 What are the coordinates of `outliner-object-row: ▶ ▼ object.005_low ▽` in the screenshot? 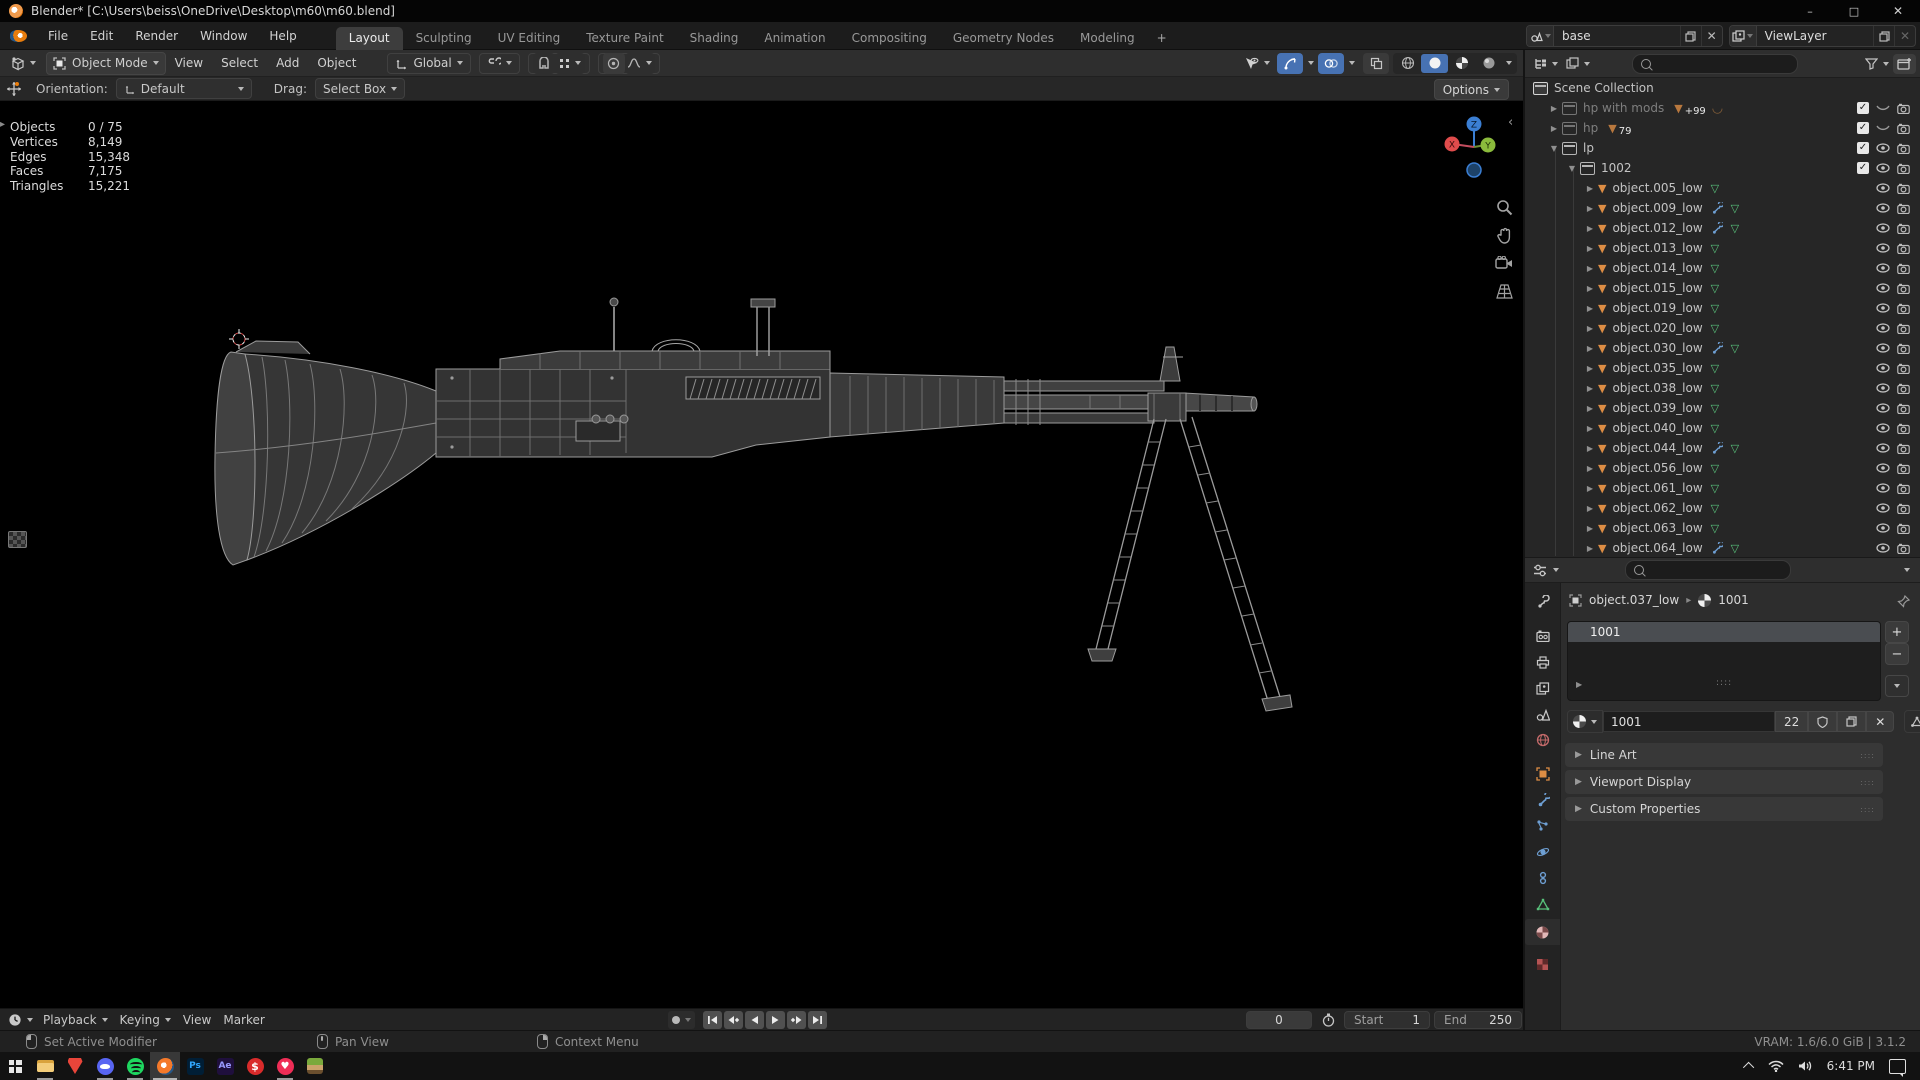 It's located at (1722, 188).